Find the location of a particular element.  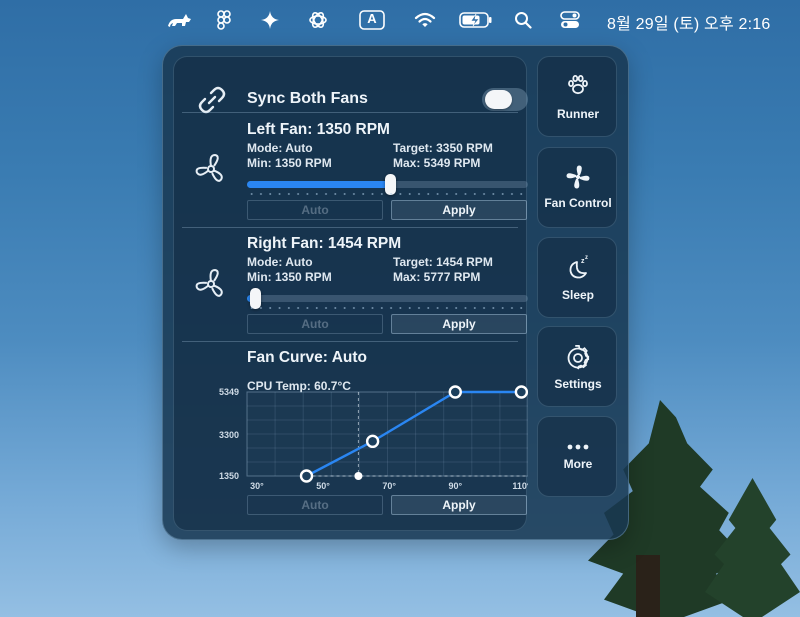

input-source-letter: A is located at coordinates (372, 18).